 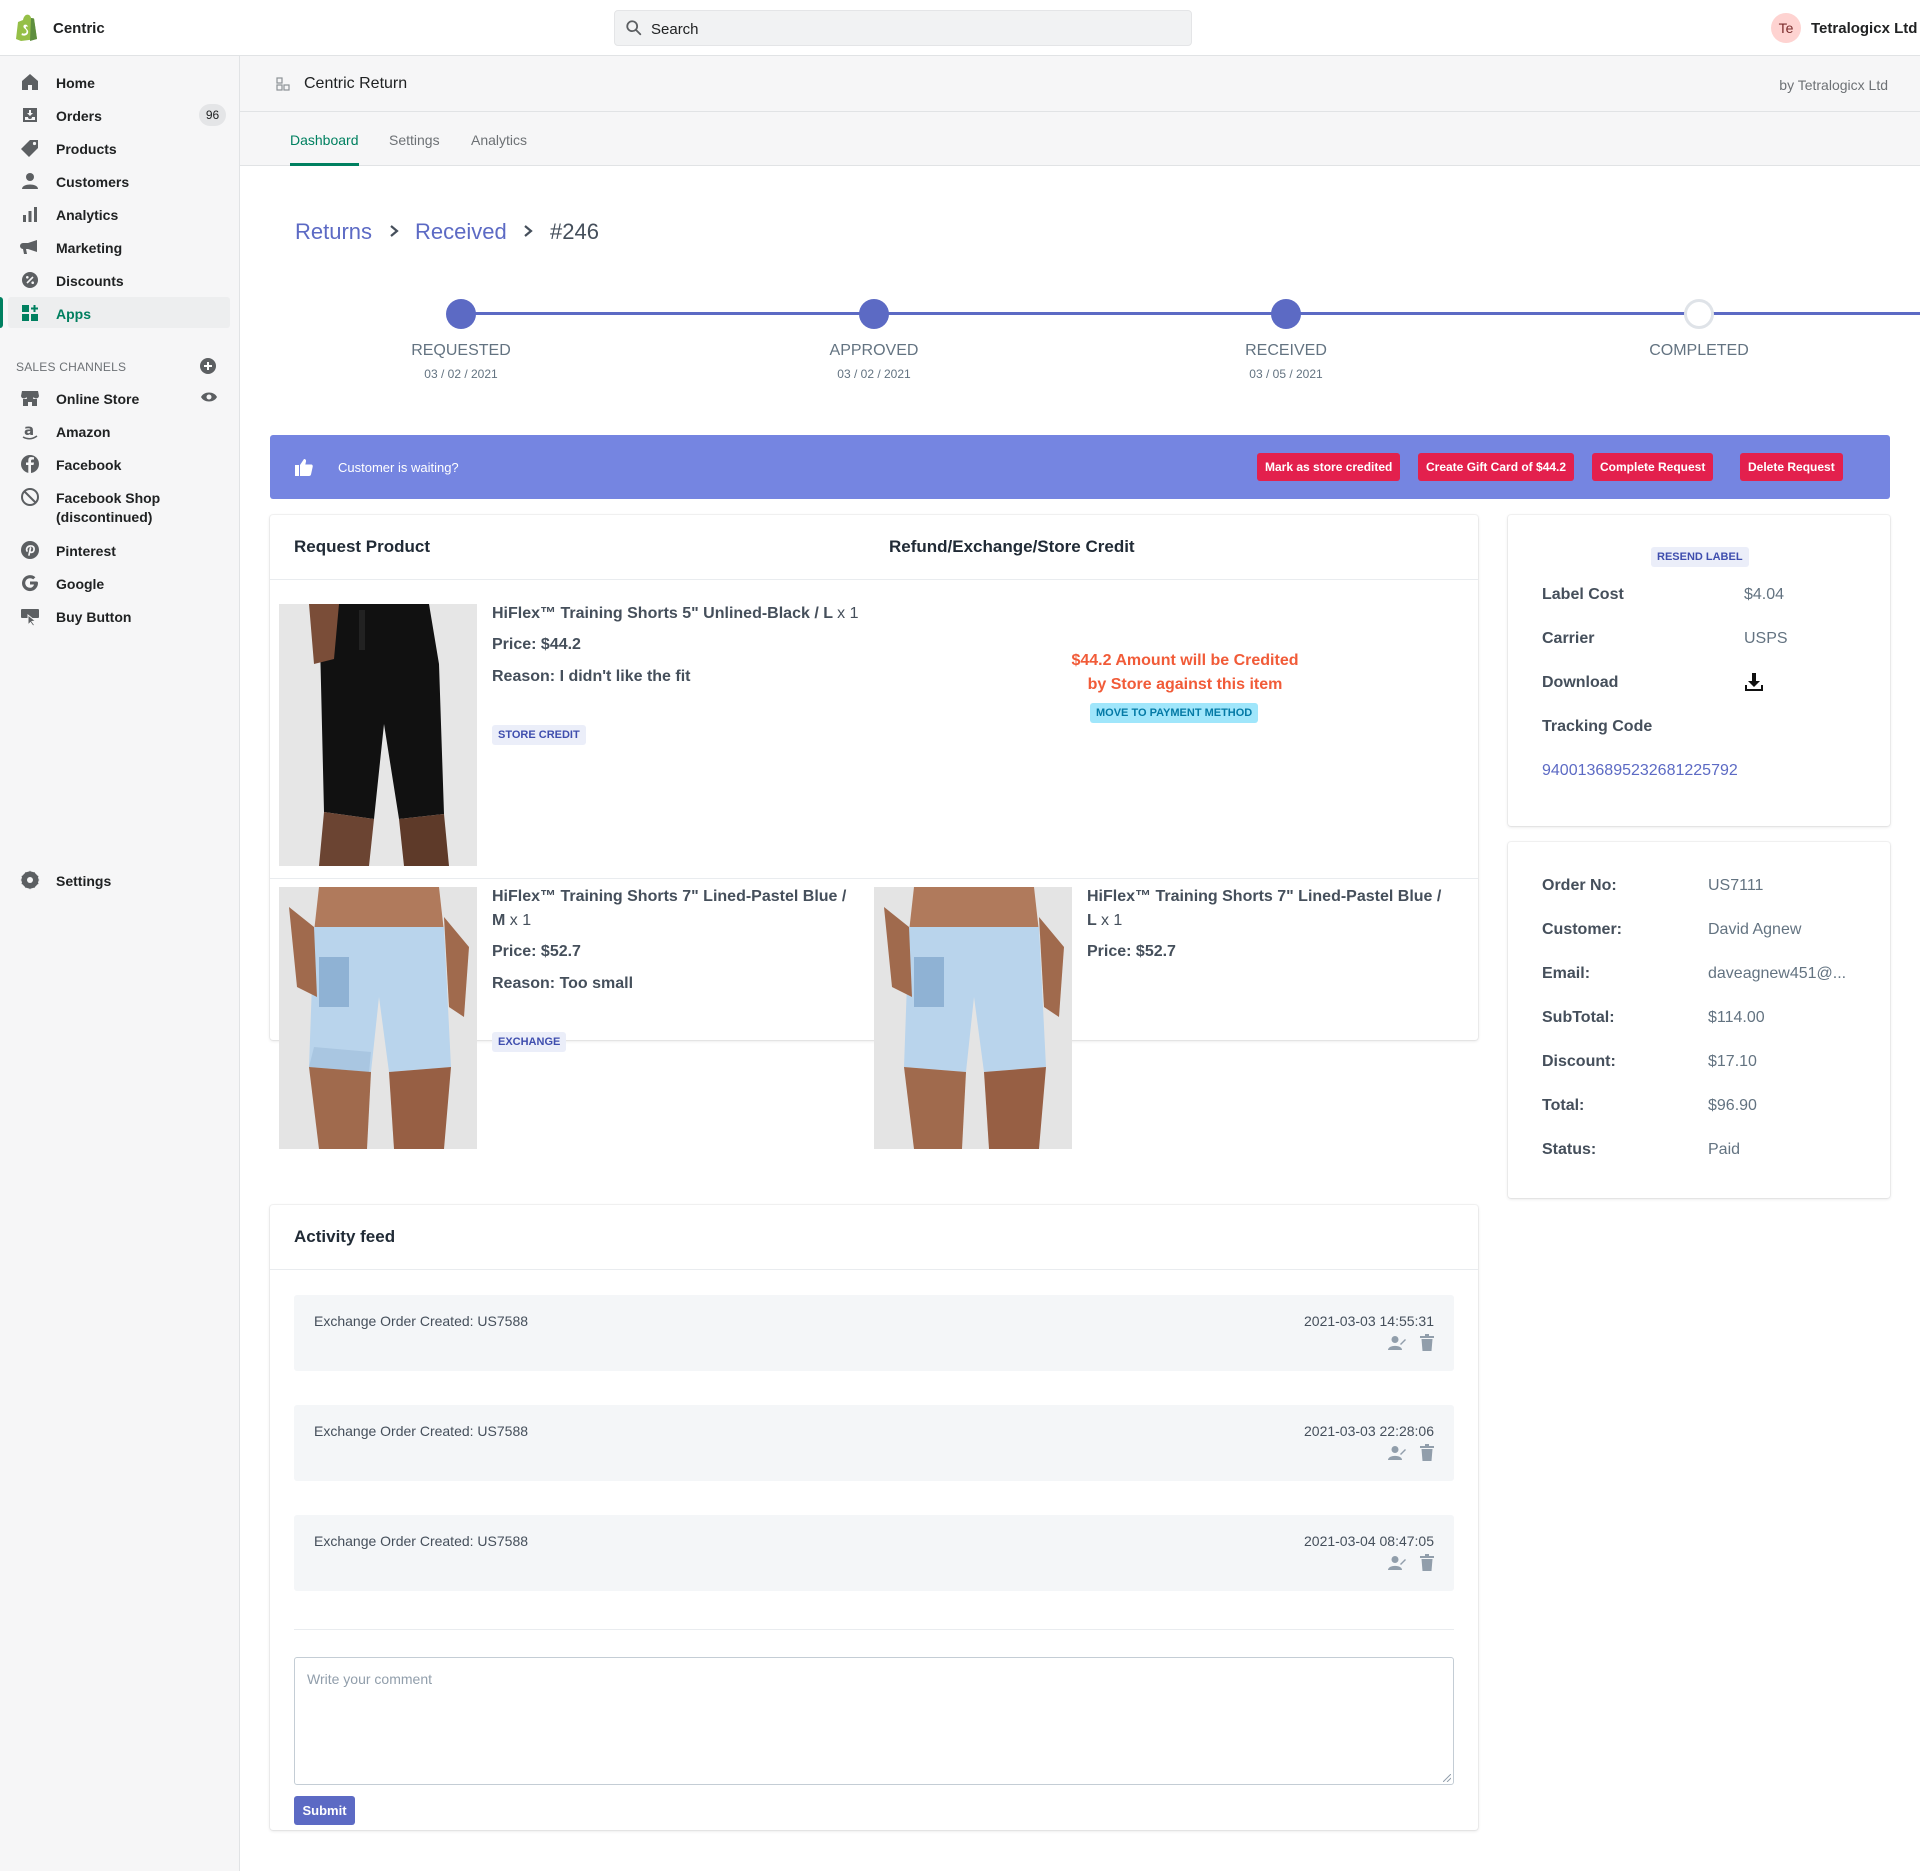 What do you see at coordinates (1566, 973) in the screenshot?
I see `email-label: Email:` at bounding box center [1566, 973].